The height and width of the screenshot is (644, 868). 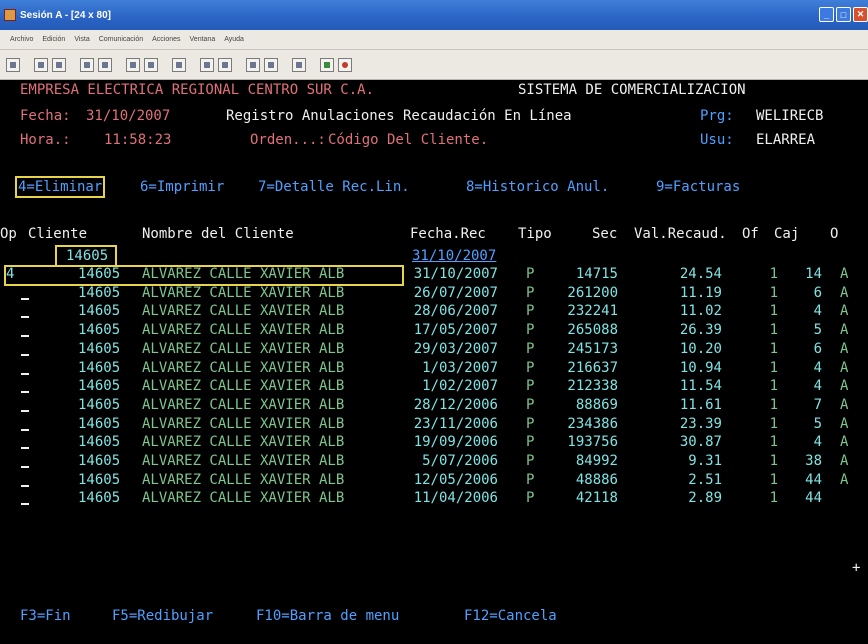 I want to click on program-label: Prg:, so click(x=717, y=116).